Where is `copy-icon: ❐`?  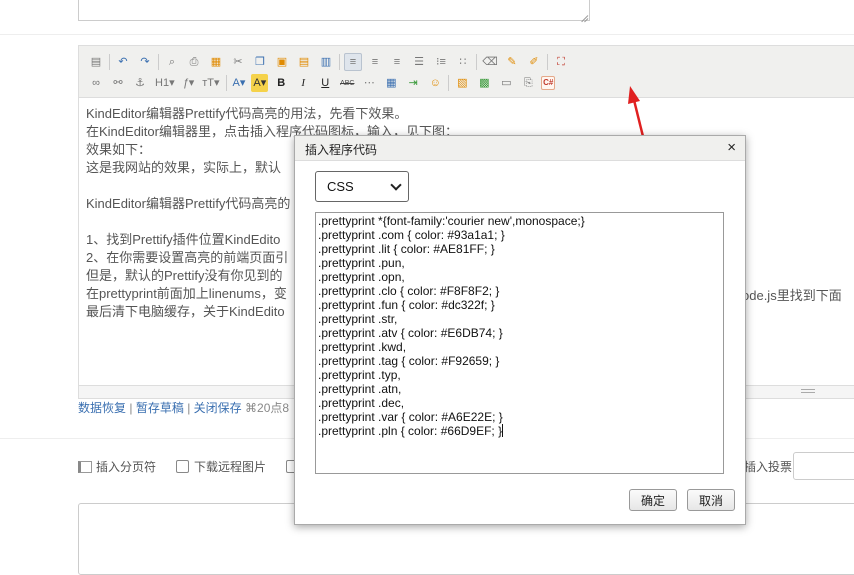 copy-icon: ❐ is located at coordinates (260, 62).